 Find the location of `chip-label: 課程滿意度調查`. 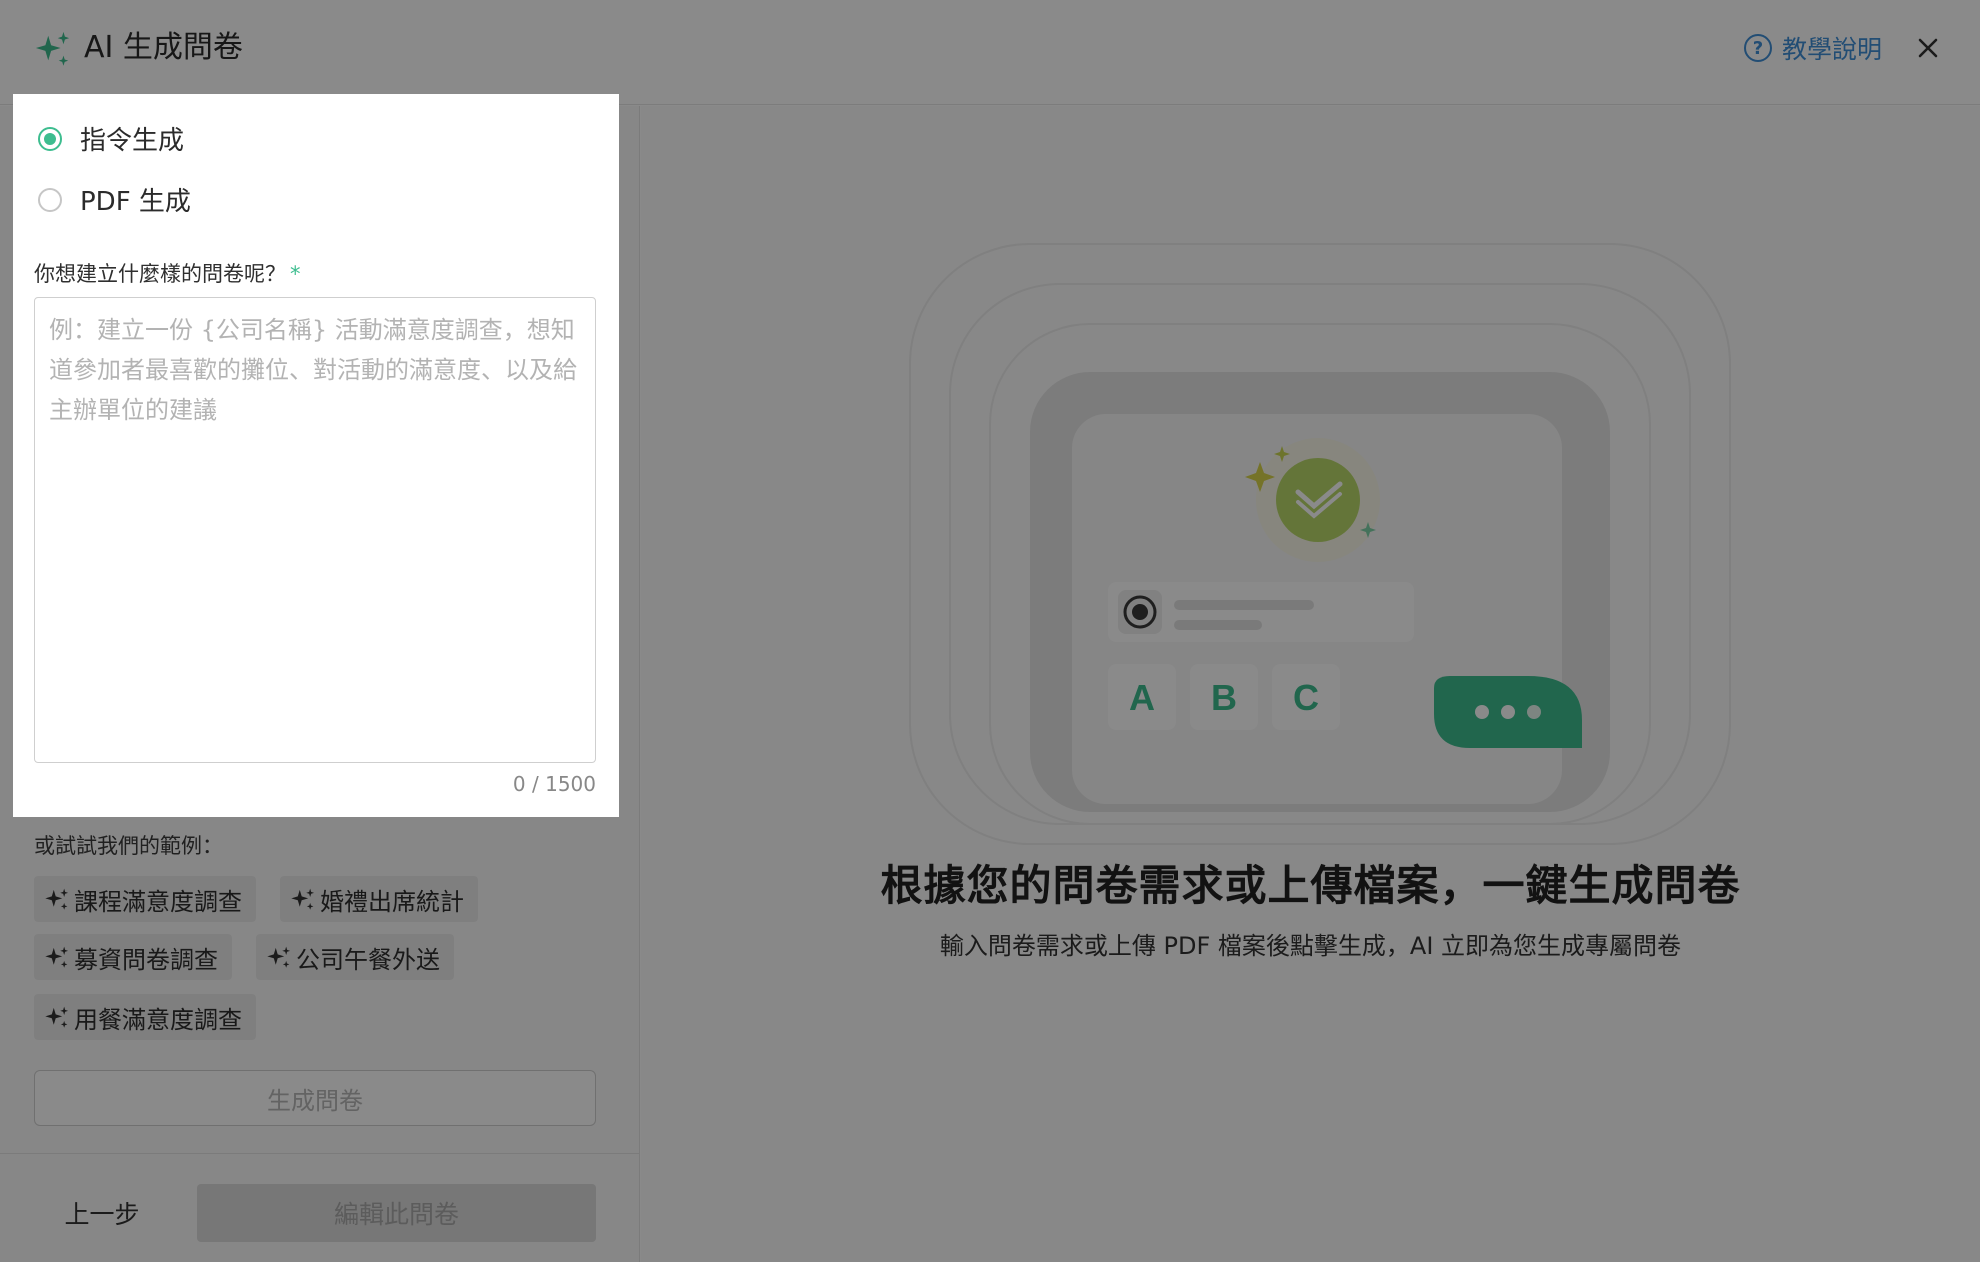

chip-label: 課程滿意度調查 is located at coordinates (158, 901).